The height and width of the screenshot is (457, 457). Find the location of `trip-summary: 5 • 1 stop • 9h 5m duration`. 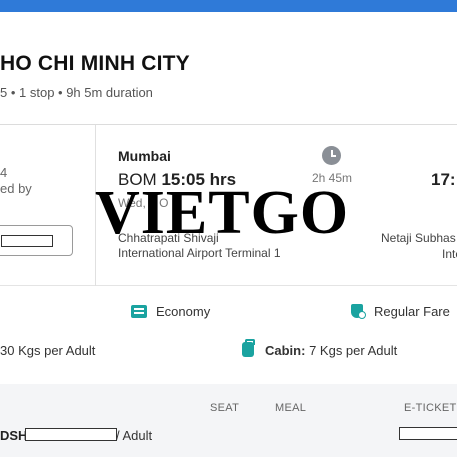

trip-summary: 5 • 1 stop • 9h 5m duration is located at coordinates (76, 92).